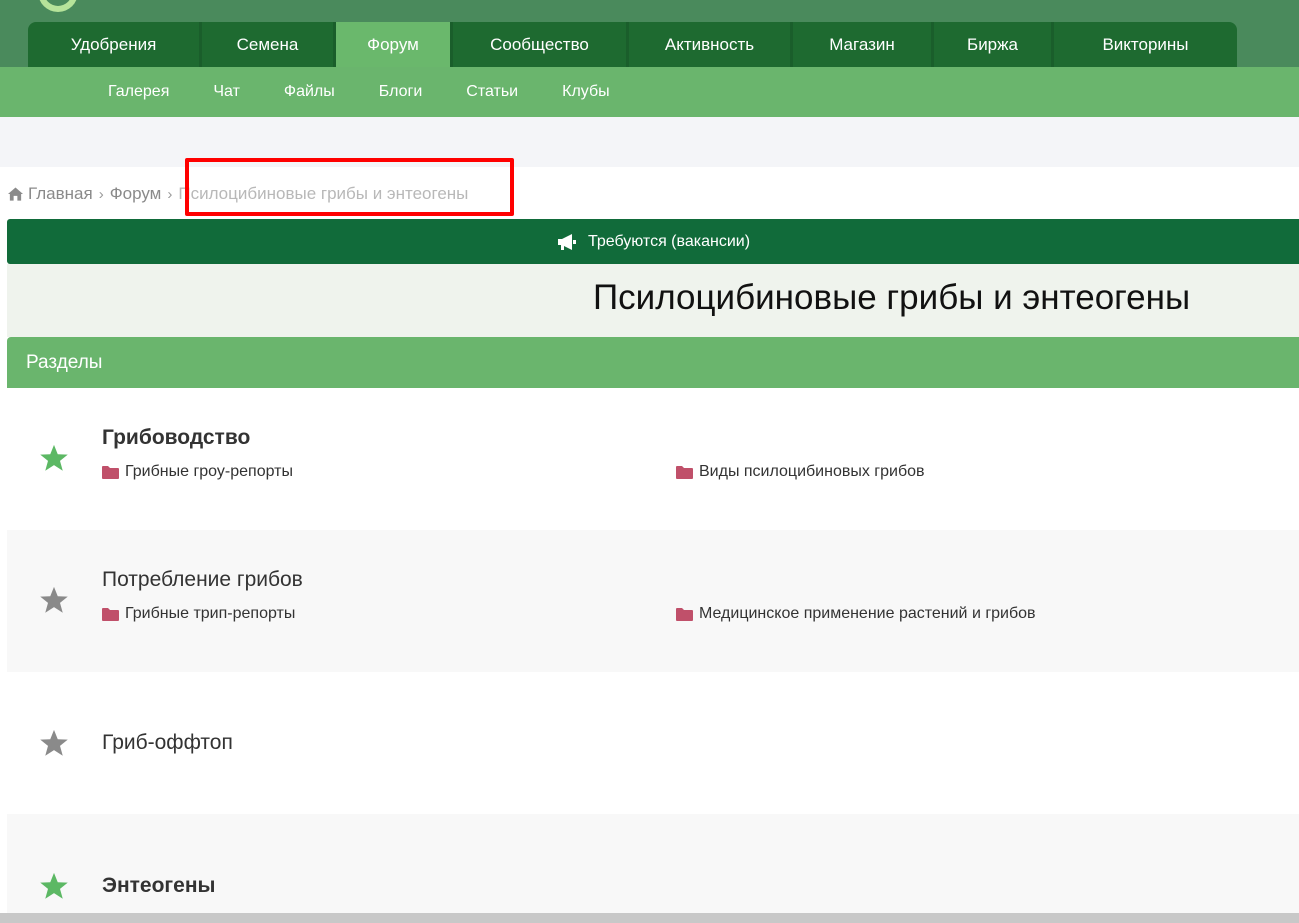  What do you see at coordinates (711, 44) in the screenshot?
I see `main-nav-activity: Активность` at bounding box center [711, 44].